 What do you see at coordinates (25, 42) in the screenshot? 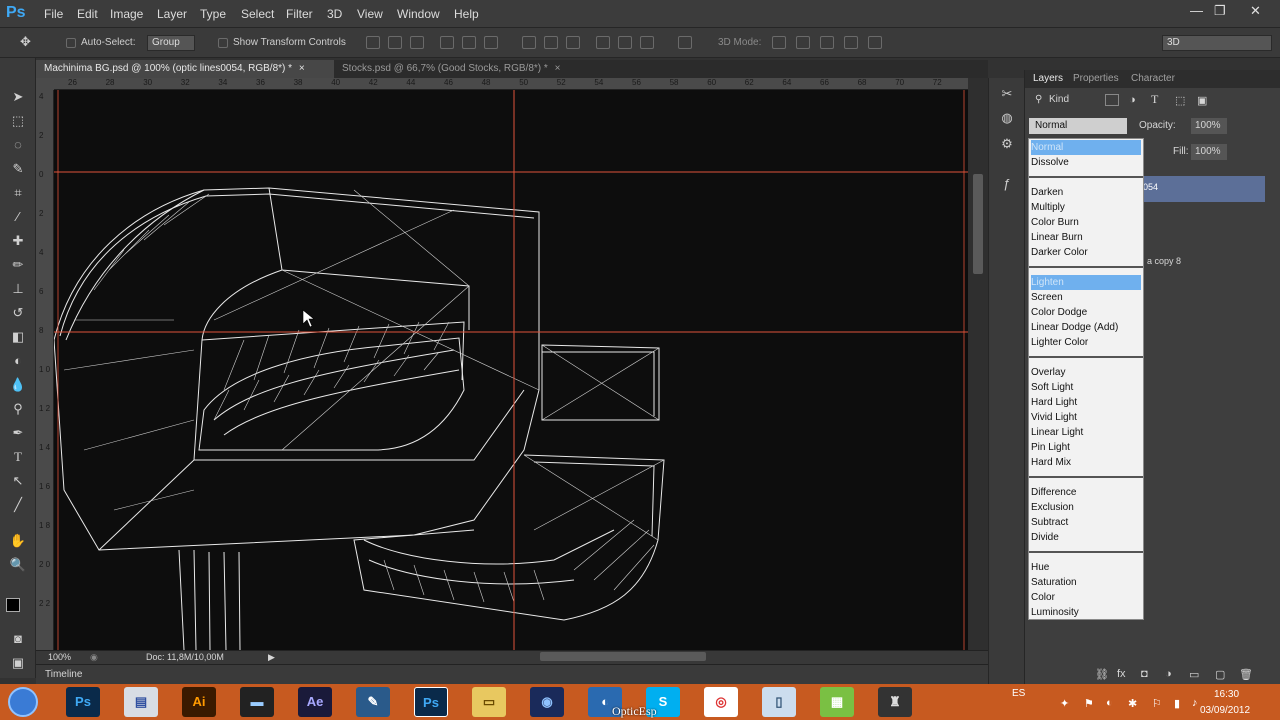
I see `move-tool-icon: ✥` at bounding box center [25, 42].